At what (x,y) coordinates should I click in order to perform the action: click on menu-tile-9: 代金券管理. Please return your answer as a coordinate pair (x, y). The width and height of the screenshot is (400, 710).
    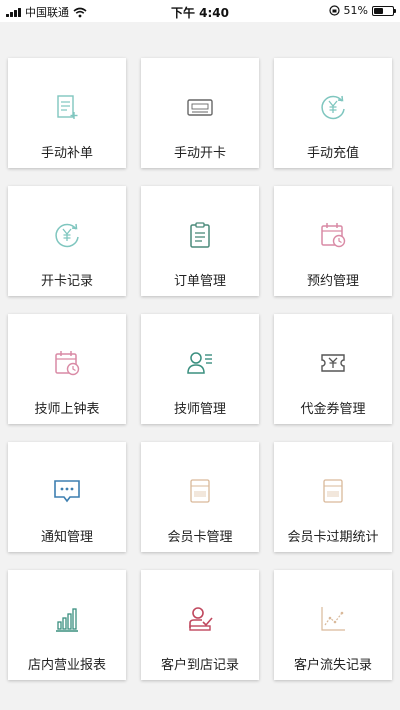
    Looking at the image, I should click on (333, 369).